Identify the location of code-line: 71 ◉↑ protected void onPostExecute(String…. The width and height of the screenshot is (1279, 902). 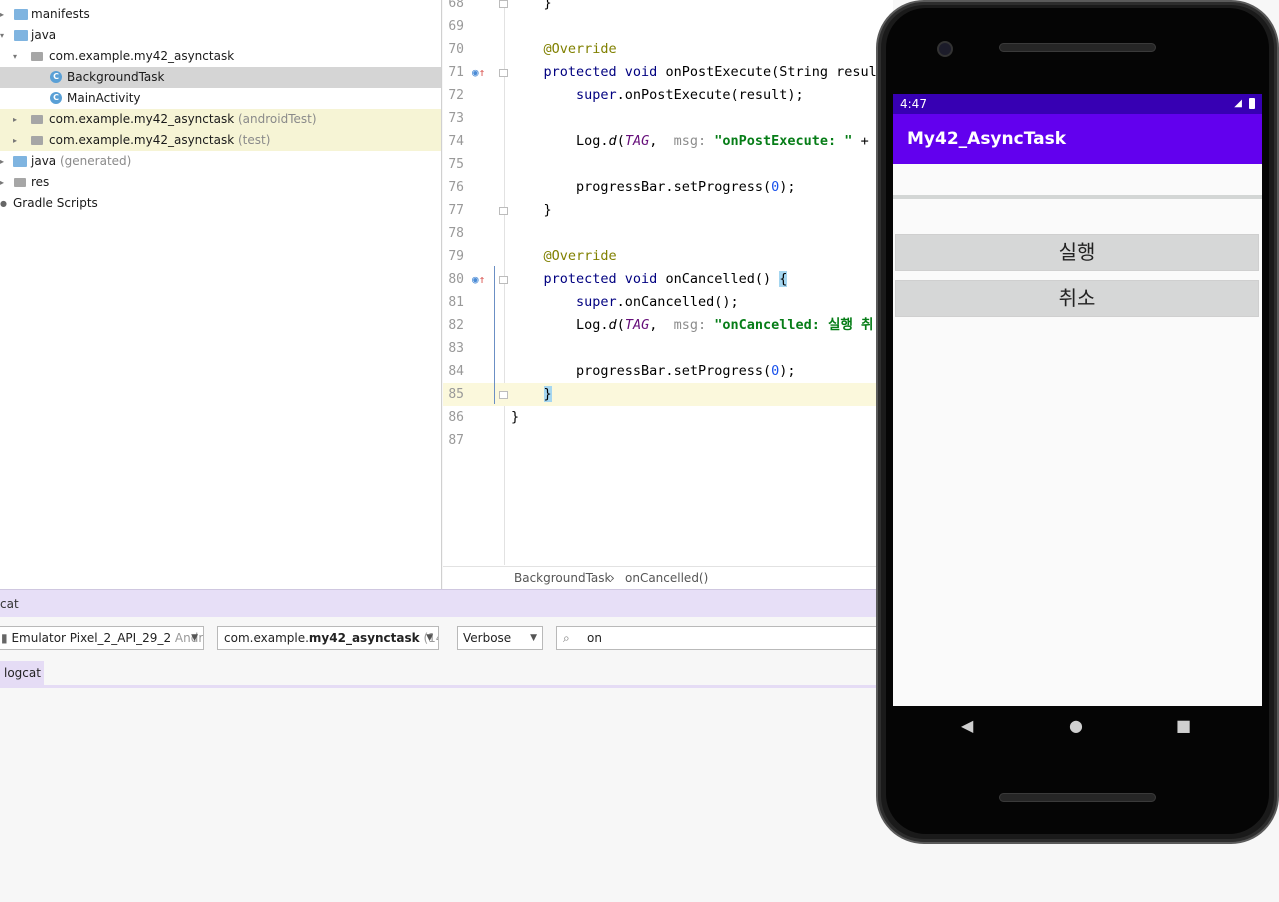
(668, 72).